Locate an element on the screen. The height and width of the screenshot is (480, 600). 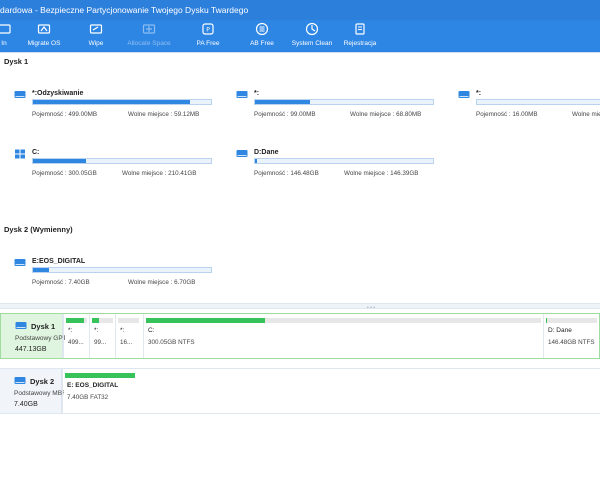
free-value: 59.12MB is located at coordinates (187, 114).